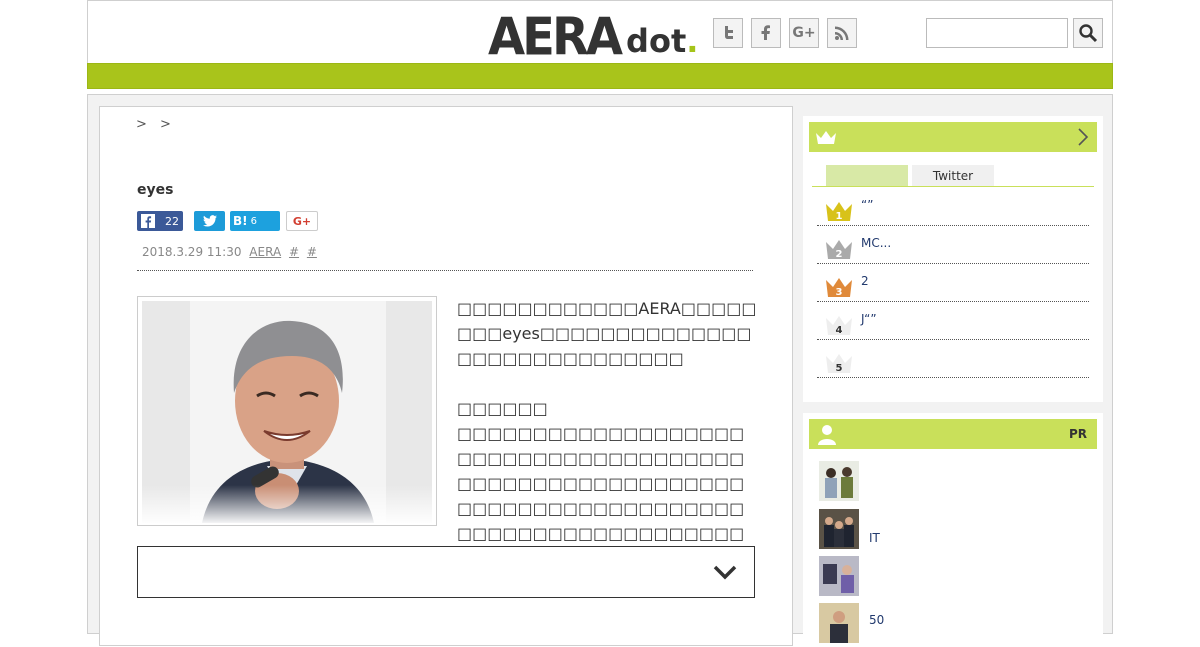  What do you see at coordinates (865, 281) in the screenshot?
I see `ranking-title: 2` at bounding box center [865, 281].